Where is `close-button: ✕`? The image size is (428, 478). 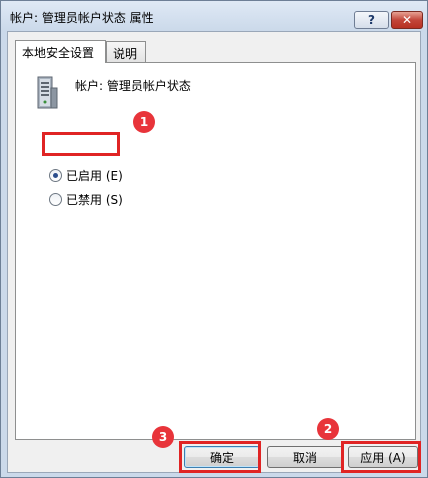 close-button: ✕ is located at coordinates (407, 20).